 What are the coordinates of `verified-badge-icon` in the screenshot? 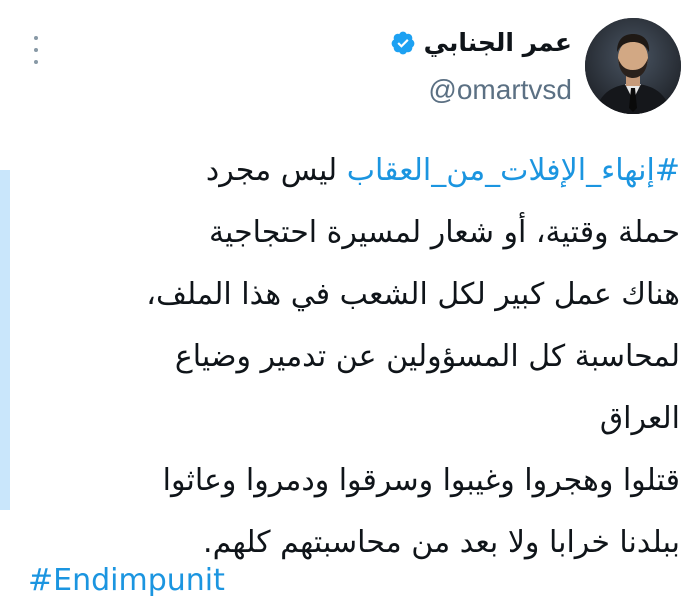 It's located at (403, 43).